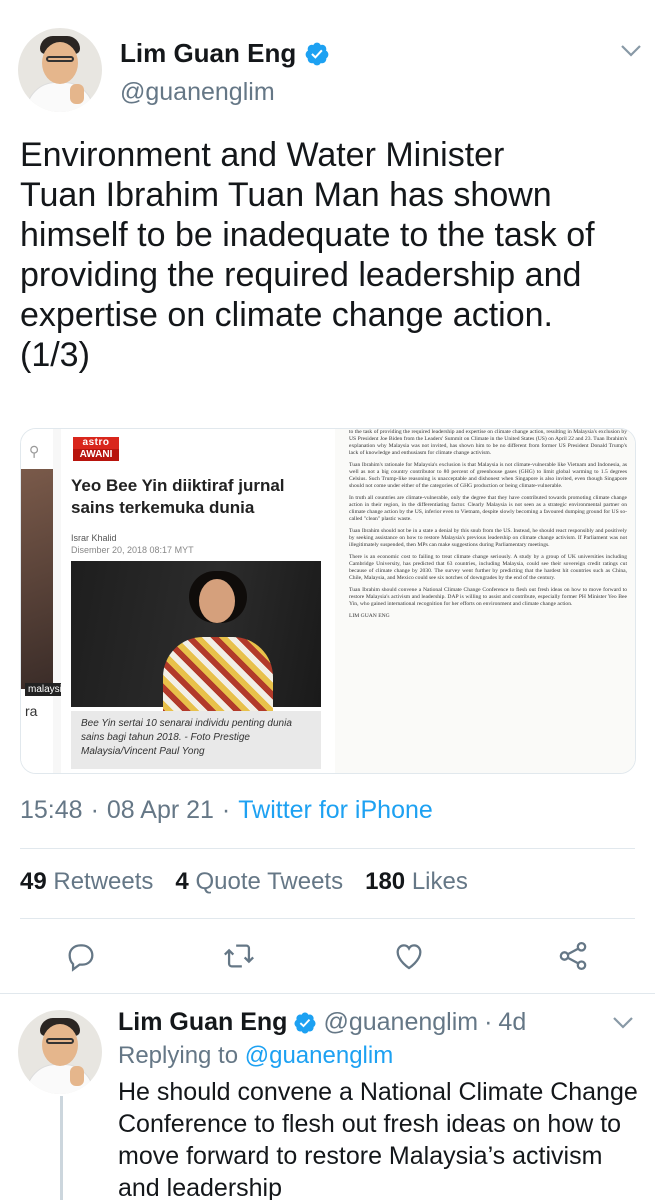  What do you see at coordinates (369, 616) in the screenshot?
I see `statement-signature: LIM GUAN ENG` at bounding box center [369, 616].